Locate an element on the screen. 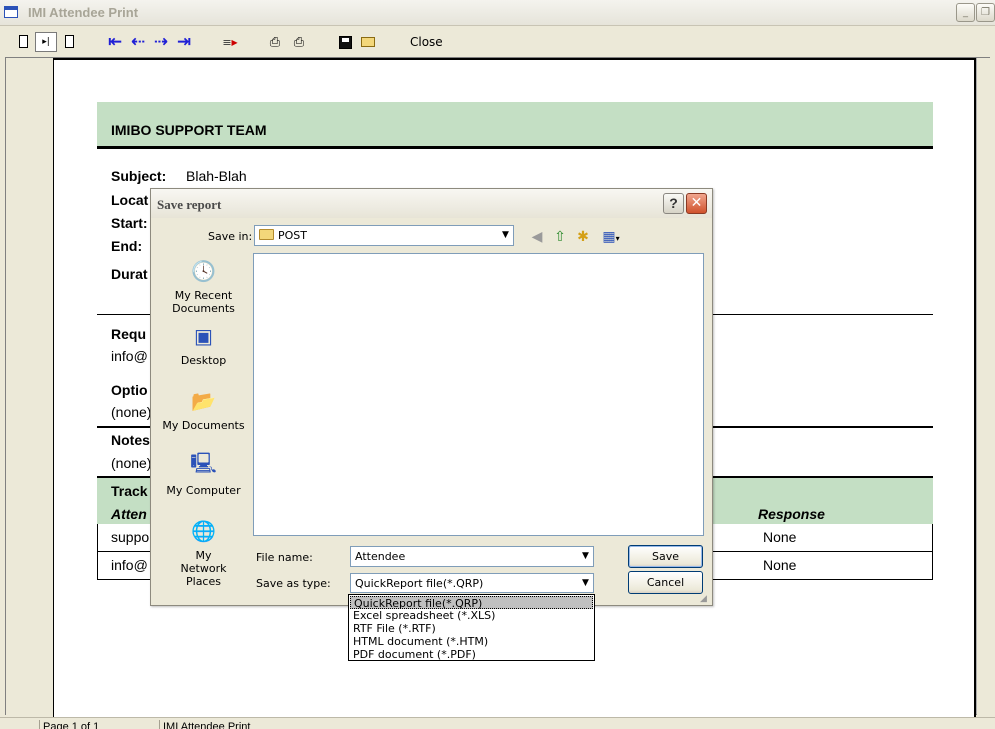  back-icon: ◀ is located at coordinates (537, 237).